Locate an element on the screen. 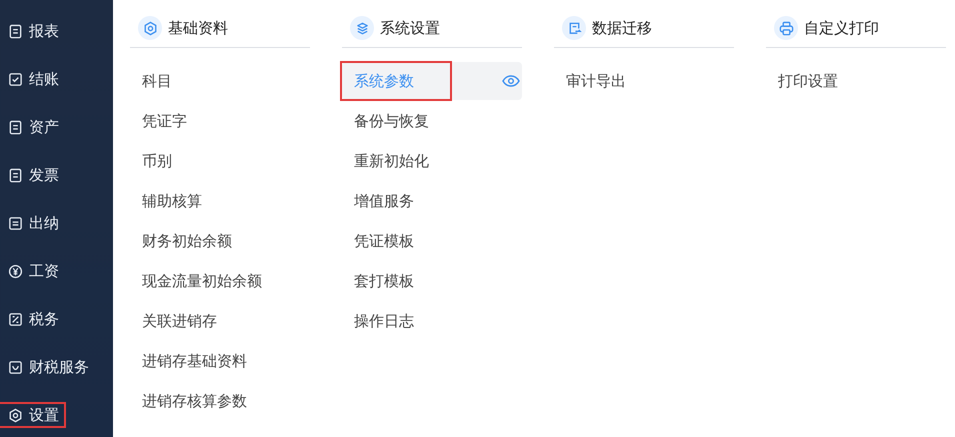 This screenshot has height=437, width=955. column-title: 系统设置 is located at coordinates (410, 28).